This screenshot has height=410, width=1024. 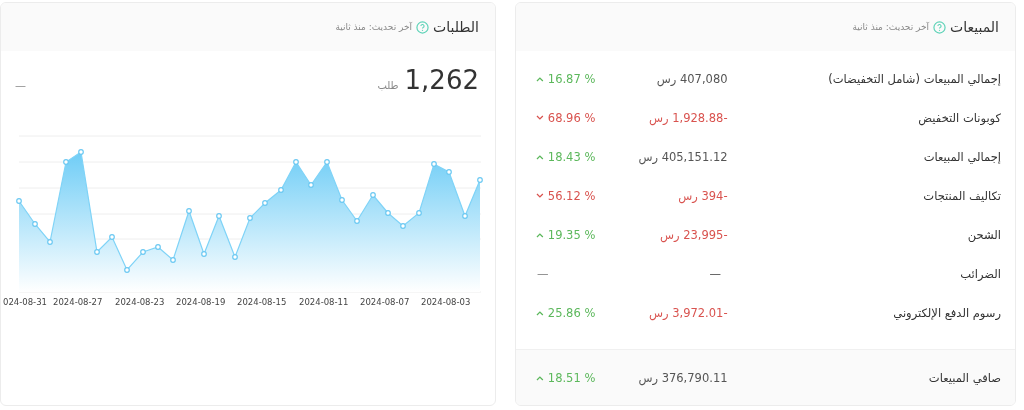 I want to click on metric-label: الضرائب, so click(x=980, y=273).